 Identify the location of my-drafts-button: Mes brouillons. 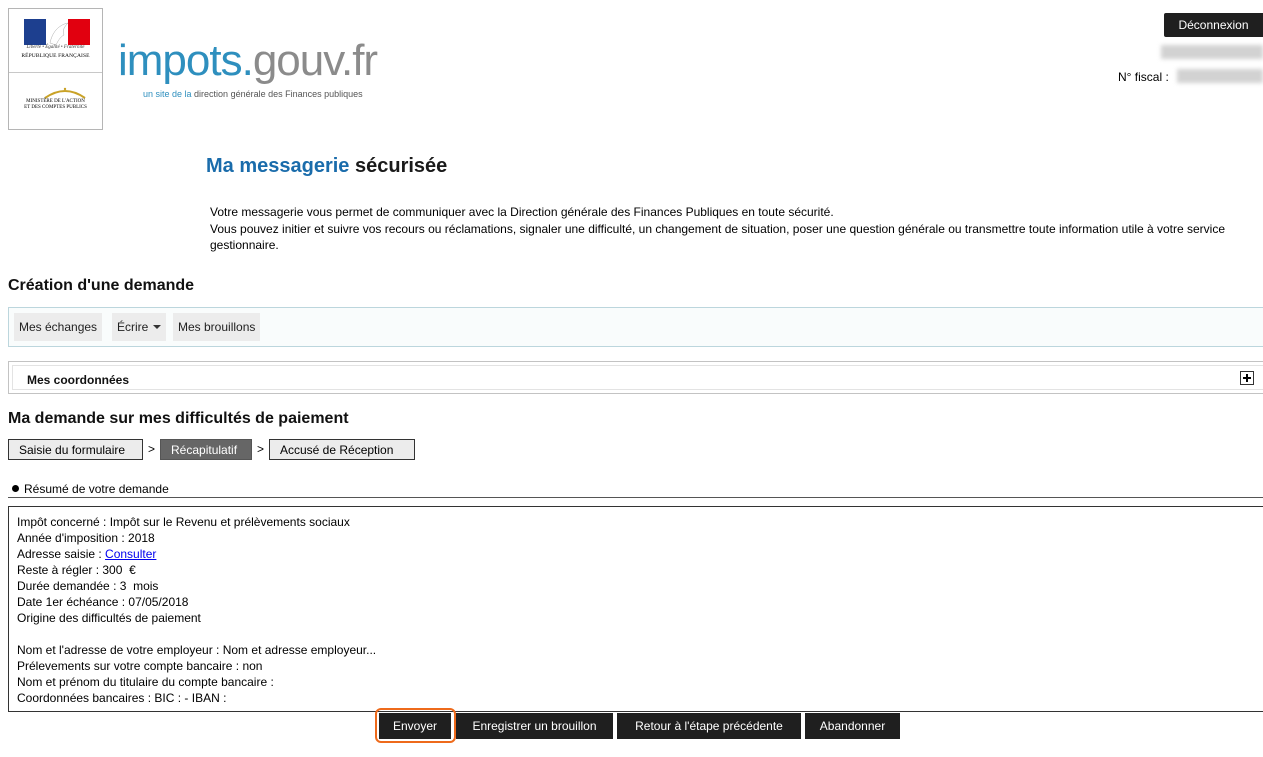
(217, 327).